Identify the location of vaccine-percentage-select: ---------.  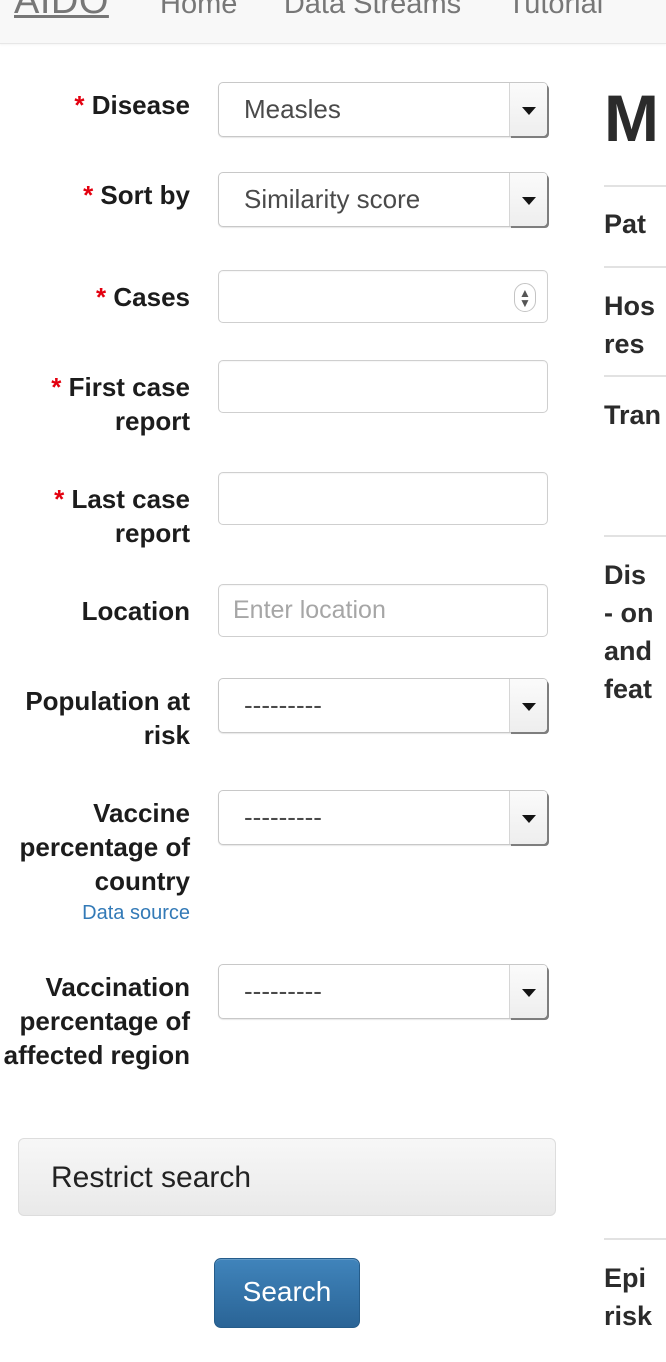
(383, 818).